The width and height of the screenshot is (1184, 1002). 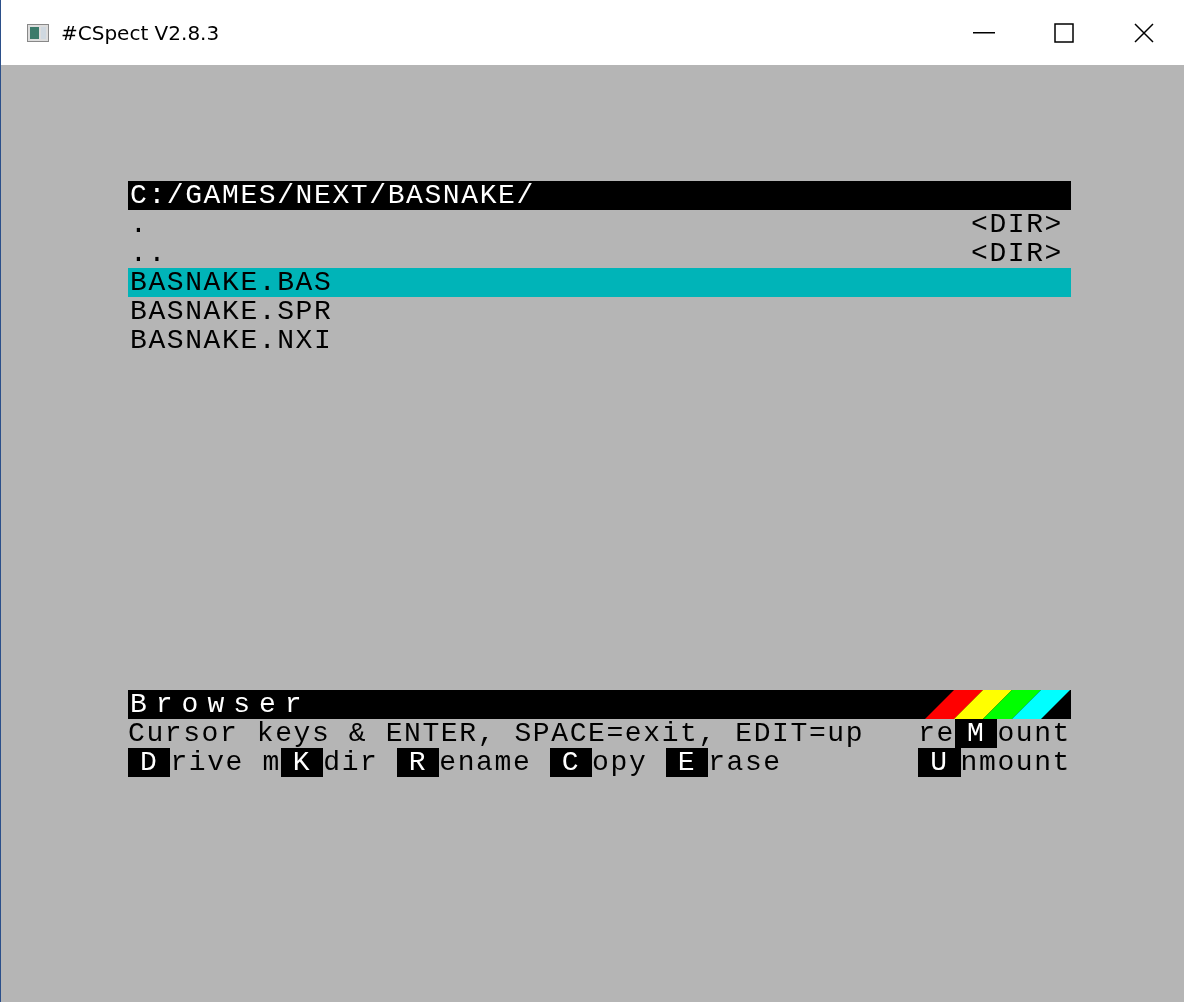 I want to click on key-label: E, so click(x=687, y=762).